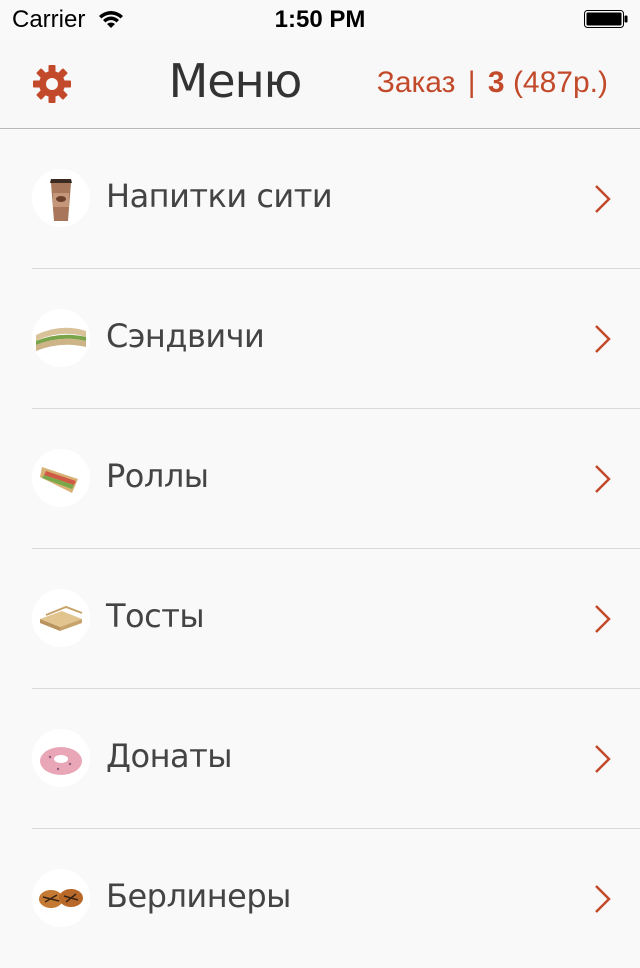 The image size is (640, 968). Describe the element at coordinates (336, 619) in the screenshot. I see `menu-item-toasts: Тосты` at that location.